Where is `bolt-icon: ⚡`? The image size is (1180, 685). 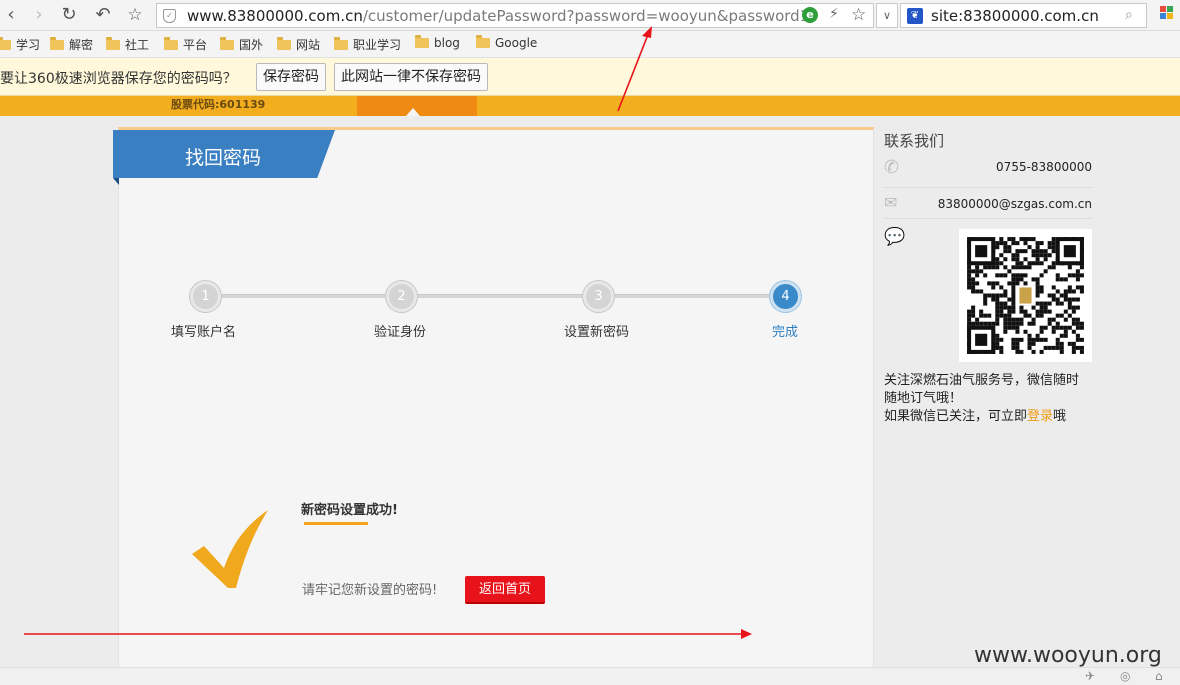 bolt-icon: ⚡ is located at coordinates (834, 14).